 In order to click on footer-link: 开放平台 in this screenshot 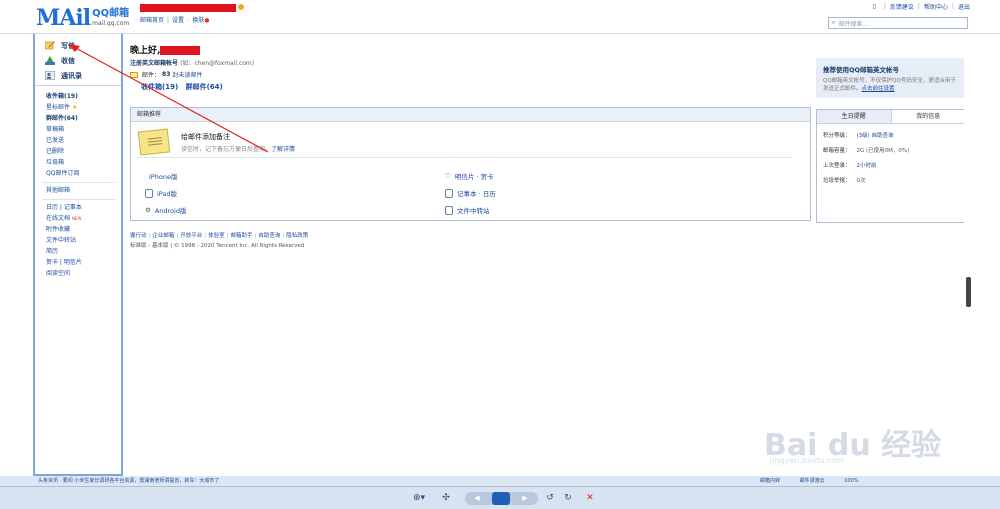, I will do `click(191, 236)`.